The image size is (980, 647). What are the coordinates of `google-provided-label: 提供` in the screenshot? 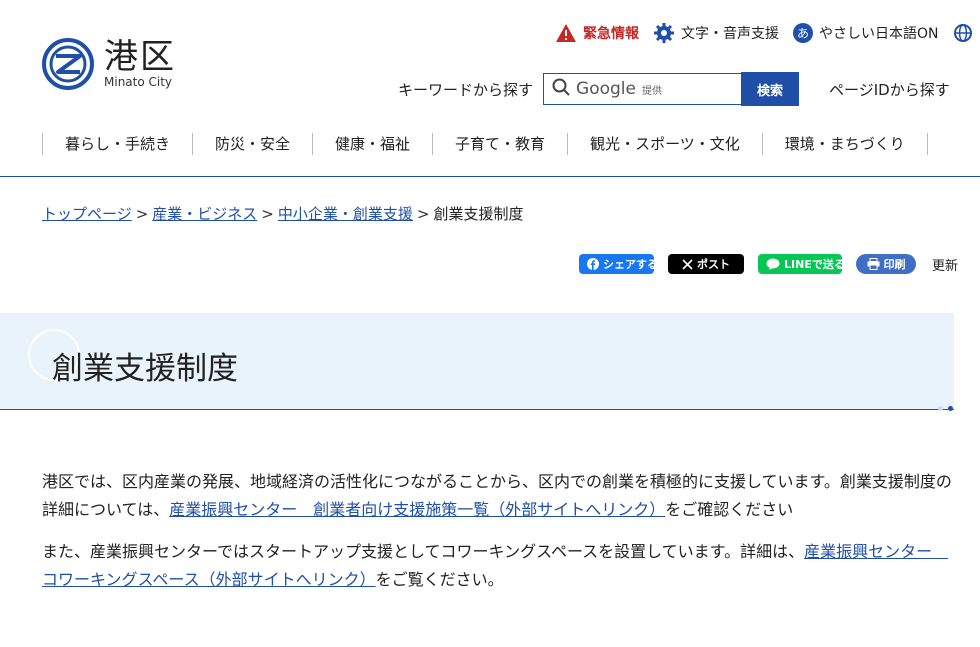 It's located at (651, 91).